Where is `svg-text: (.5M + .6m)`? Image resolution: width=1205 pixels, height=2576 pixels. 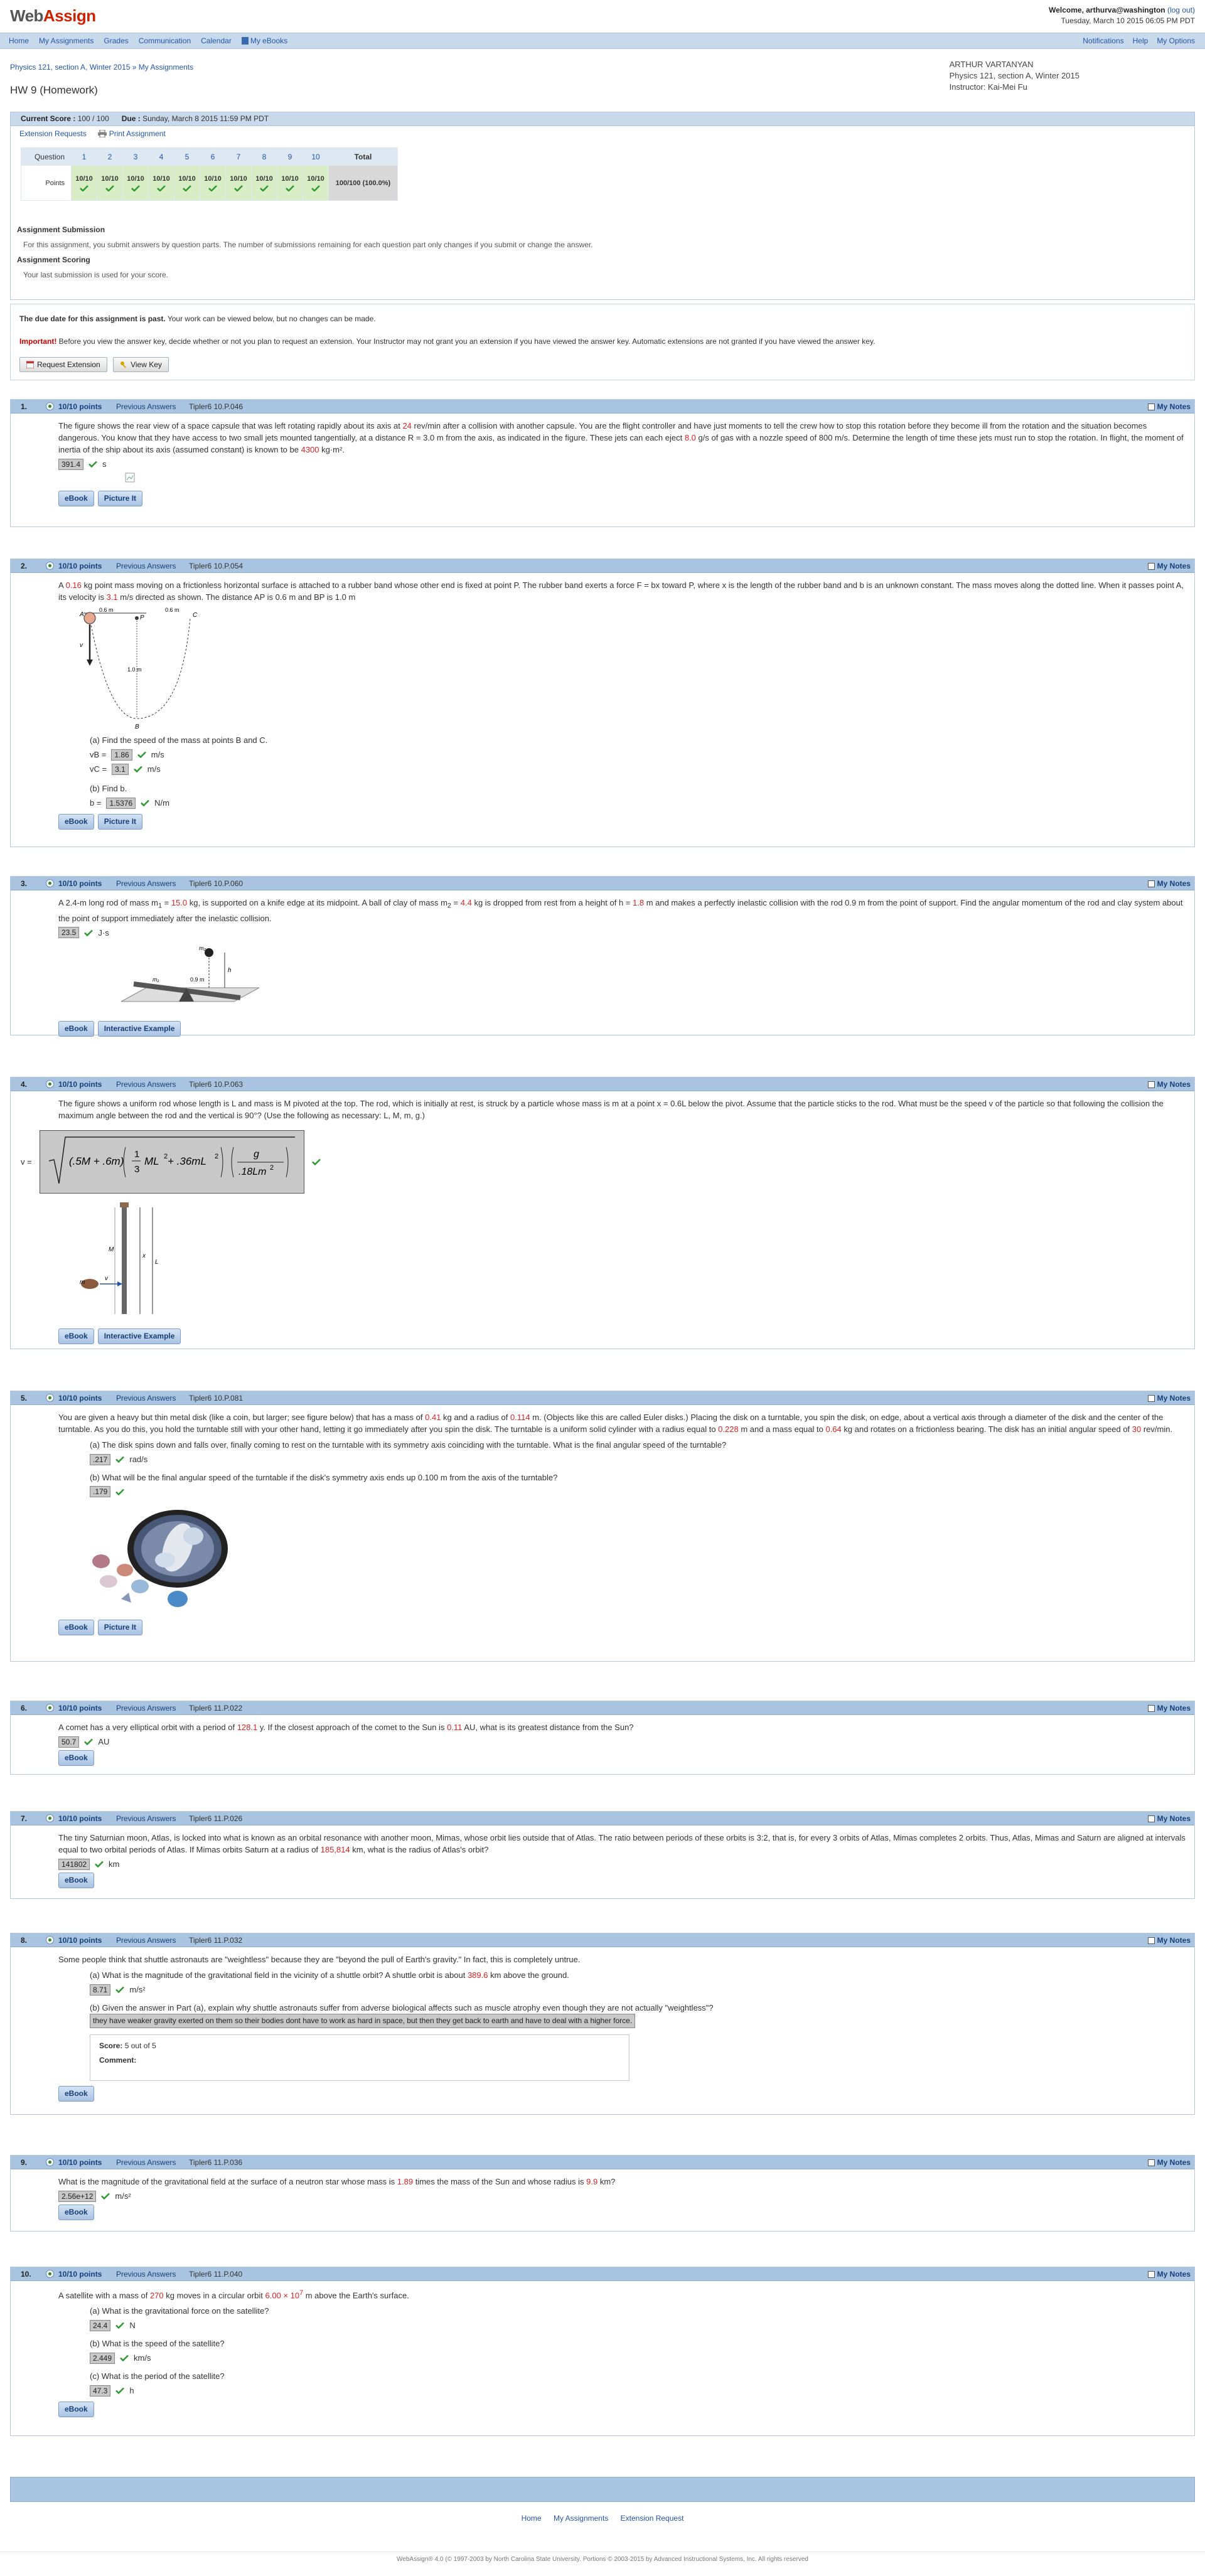 svg-text: (.5M + .6m) is located at coordinates (96, 1161).